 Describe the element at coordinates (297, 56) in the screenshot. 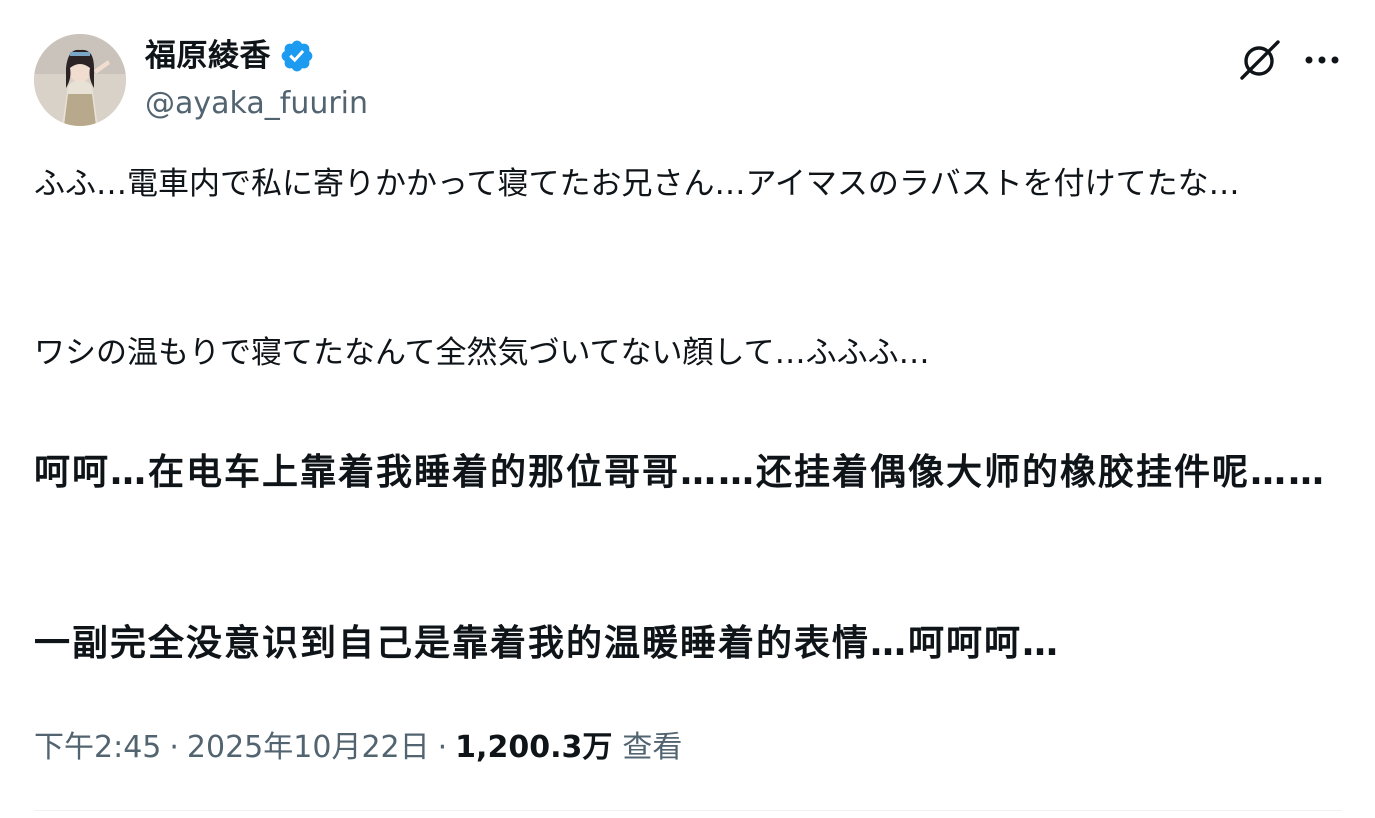

I see `verified-badge-icon` at that location.